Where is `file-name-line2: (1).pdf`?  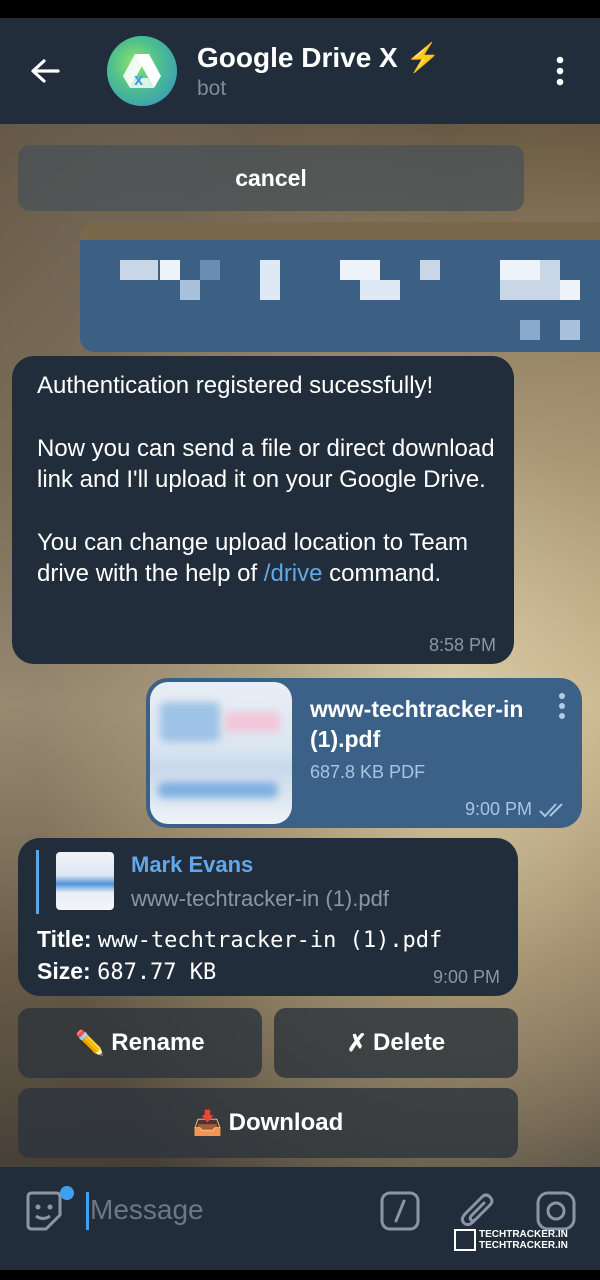
file-name-line2: (1).pdf is located at coordinates (345, 739).